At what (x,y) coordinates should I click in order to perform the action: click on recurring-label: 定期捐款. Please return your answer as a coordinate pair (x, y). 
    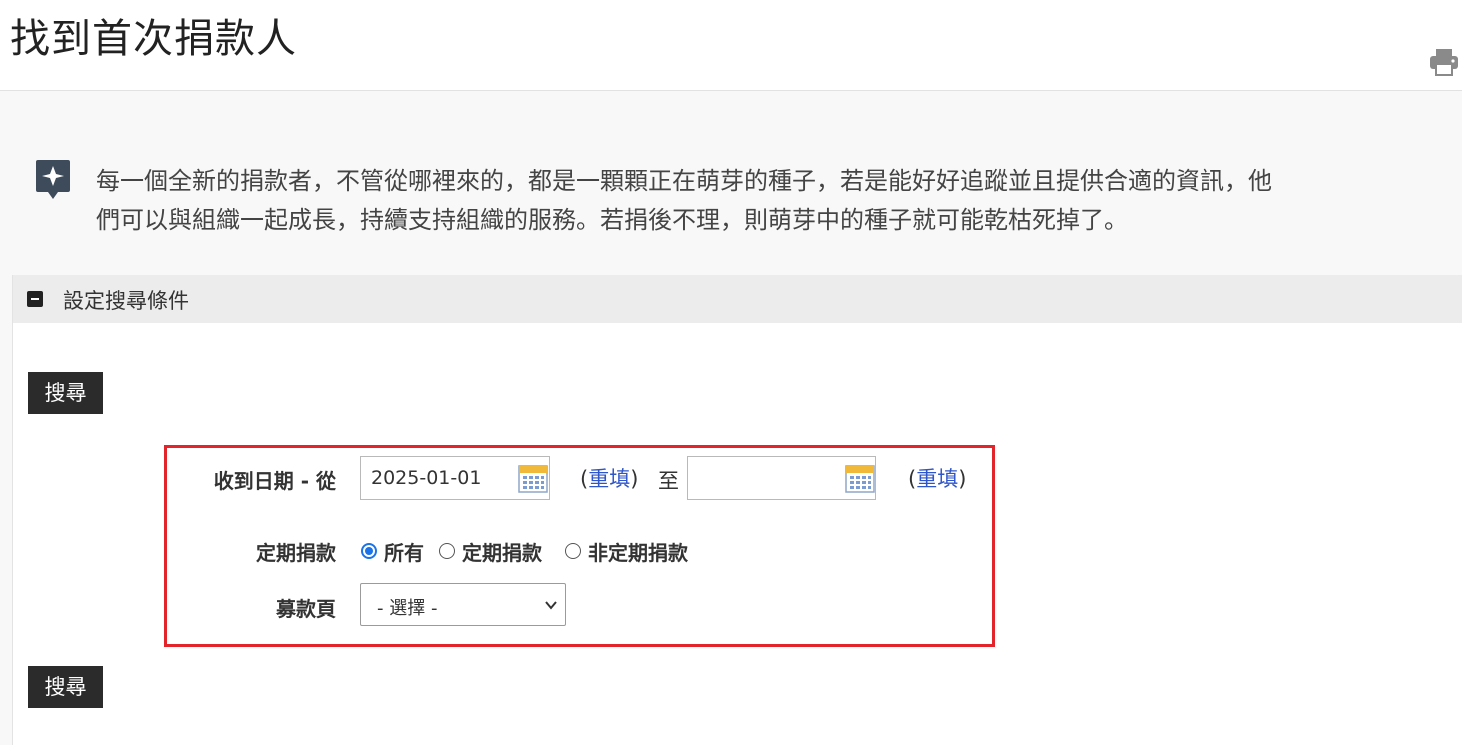
    Looking at the image, I should click on (296, 553).